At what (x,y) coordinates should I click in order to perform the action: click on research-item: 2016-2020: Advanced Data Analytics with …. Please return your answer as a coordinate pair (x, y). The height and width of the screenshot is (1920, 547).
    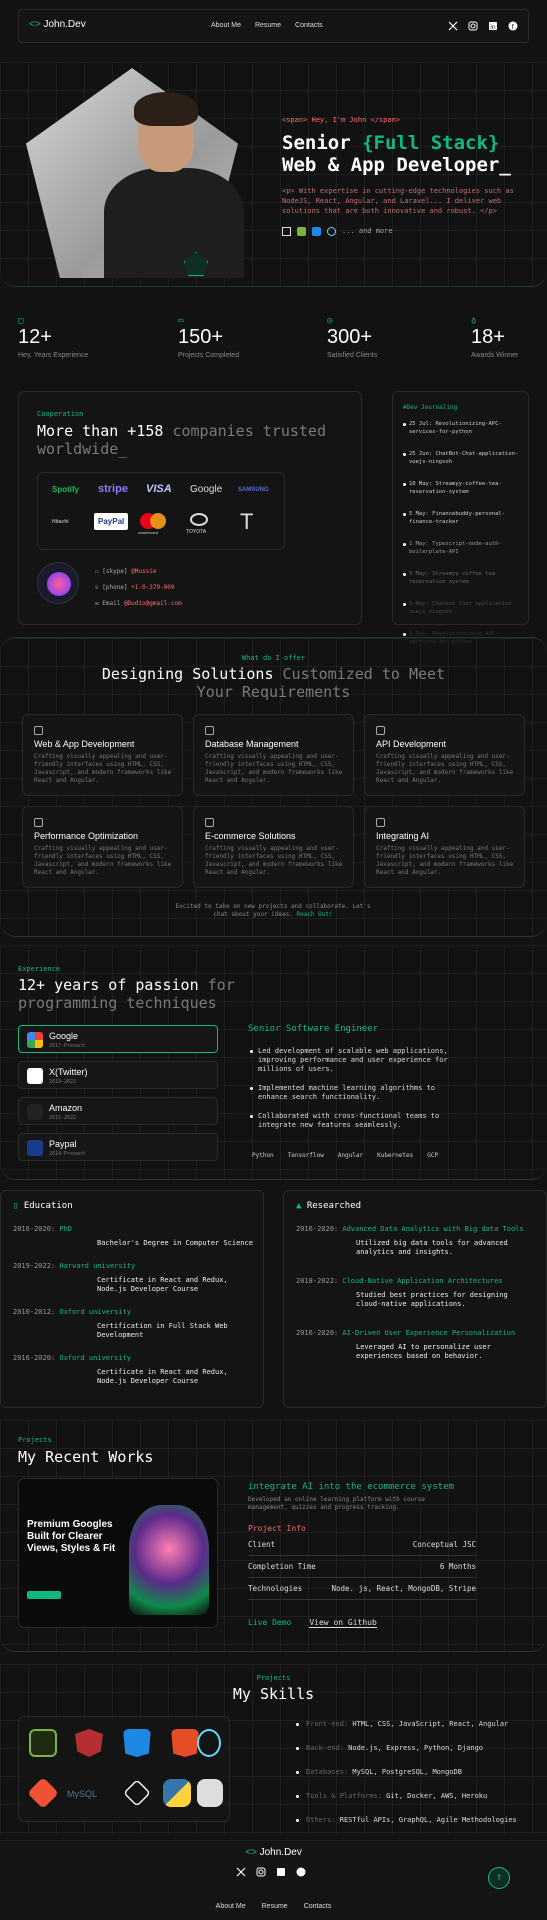
    Looking at the image, I should click on (410, 1240).